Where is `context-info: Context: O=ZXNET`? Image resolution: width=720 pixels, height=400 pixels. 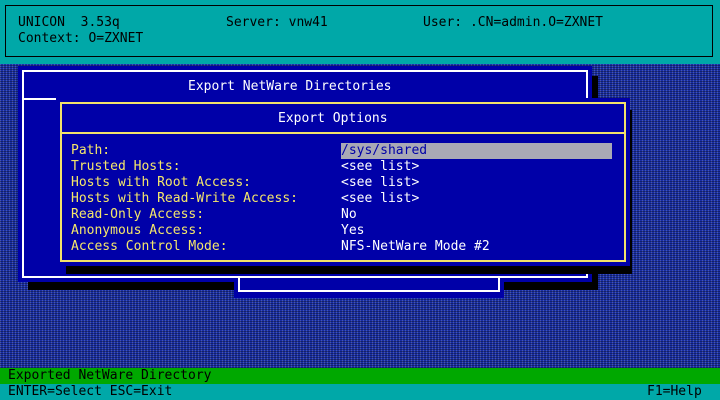 context-info: Context: O=ZXNET is located at coordinates (81, 38).